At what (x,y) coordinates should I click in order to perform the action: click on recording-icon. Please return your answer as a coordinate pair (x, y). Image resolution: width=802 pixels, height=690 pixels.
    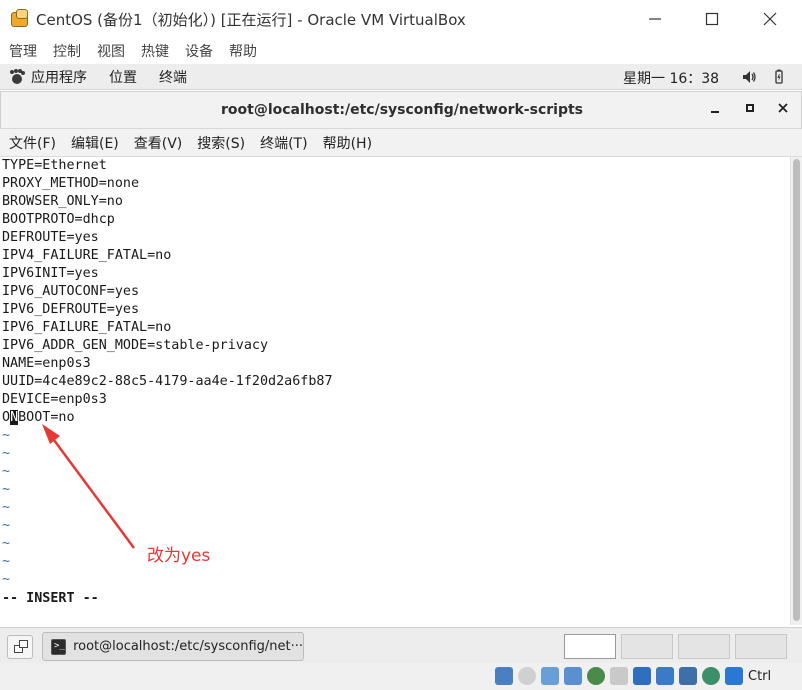
    Looking at the image, I should click on (665, 676).